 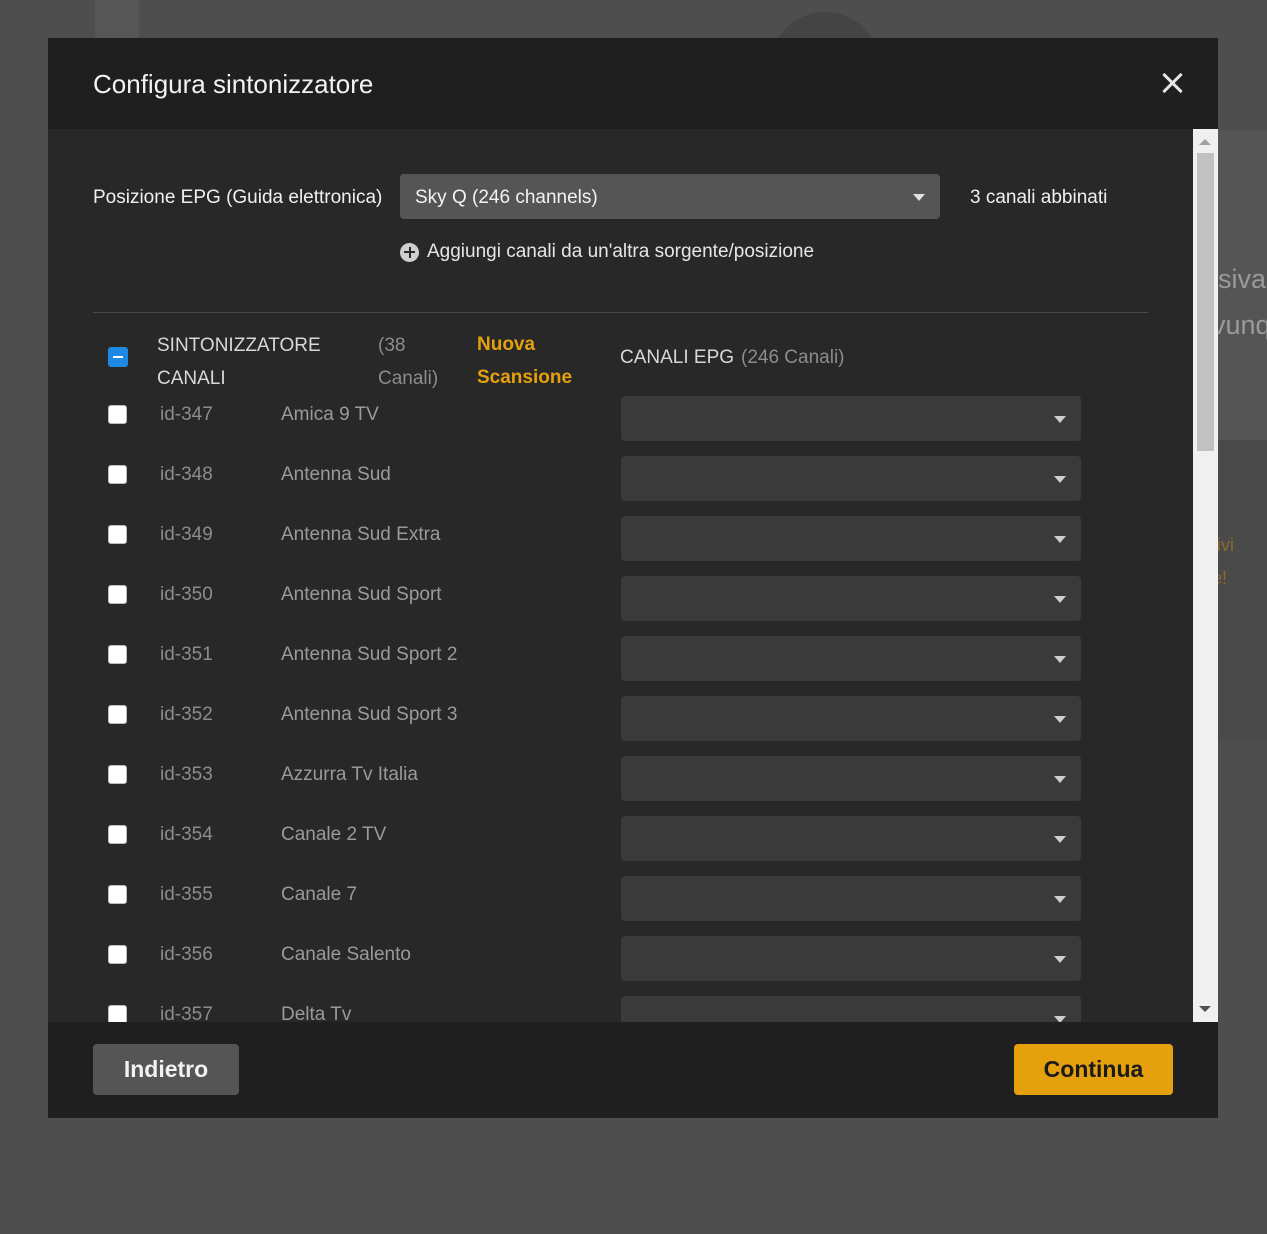 I want to click on scrollbar-thumb, so click(x=1205, y=302).